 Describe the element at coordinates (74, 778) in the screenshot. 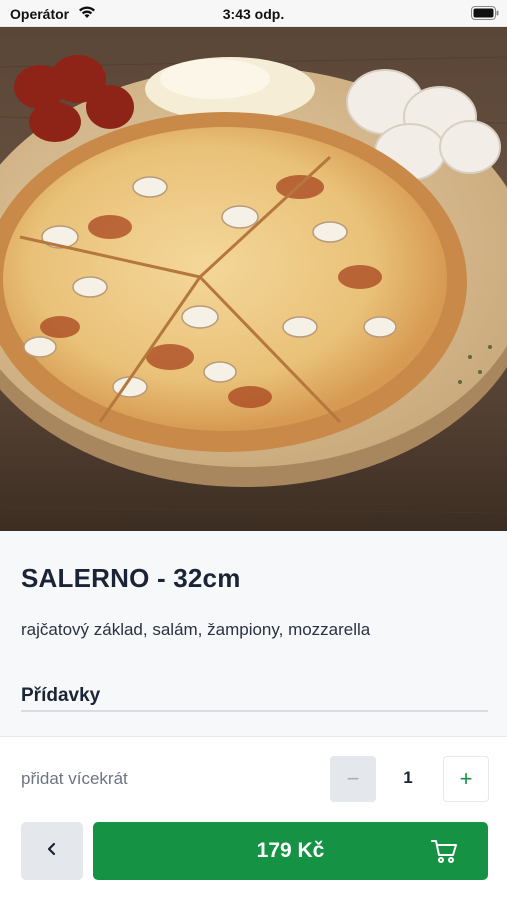

I see `add-multiple-label: přidat vícekrát` at that location.